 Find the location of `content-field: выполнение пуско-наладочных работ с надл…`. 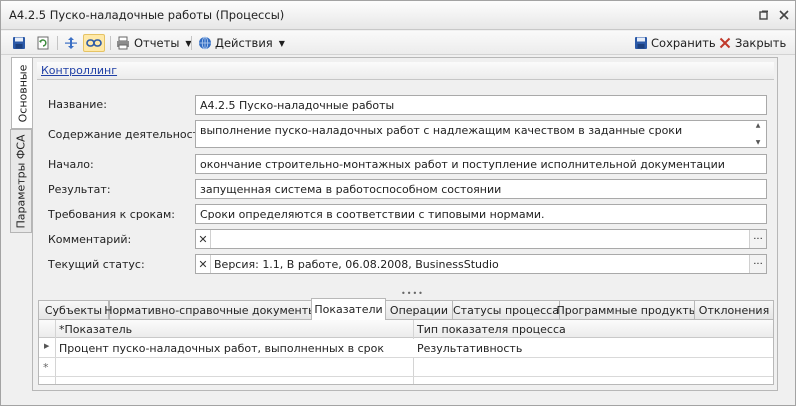

content-field: выполнение пуско-наладочных работ с надл… is located at coordinates (481, 134).